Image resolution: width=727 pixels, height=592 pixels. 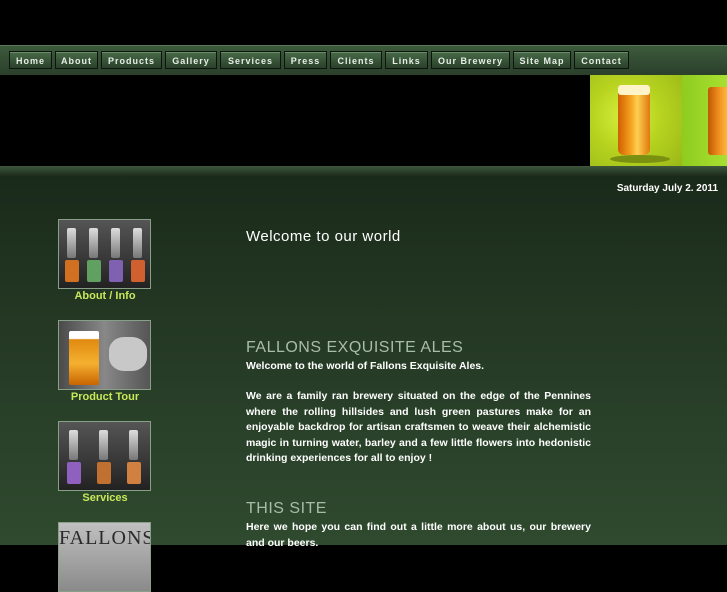 I want to click on product-tour-thumbnail, so click(x=104, y=355).